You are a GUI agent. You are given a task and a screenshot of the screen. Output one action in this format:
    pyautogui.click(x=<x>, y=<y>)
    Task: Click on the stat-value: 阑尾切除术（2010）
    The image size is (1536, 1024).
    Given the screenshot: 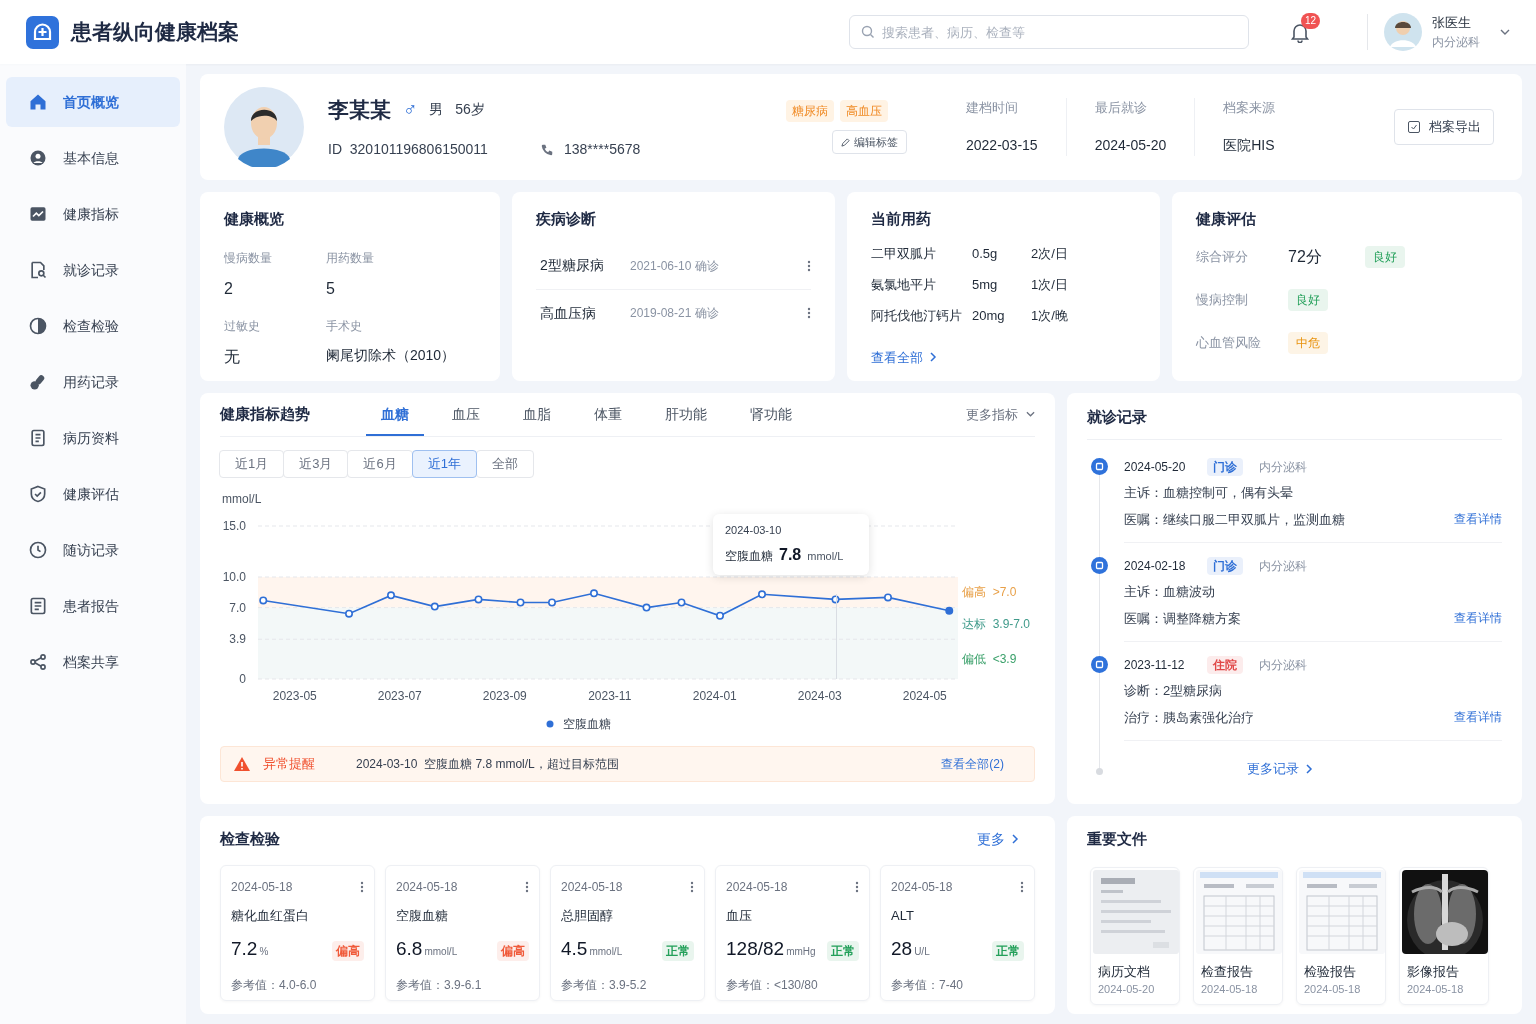 What is the action you would take?
    pyautogui.click(x=391, y=355)
    